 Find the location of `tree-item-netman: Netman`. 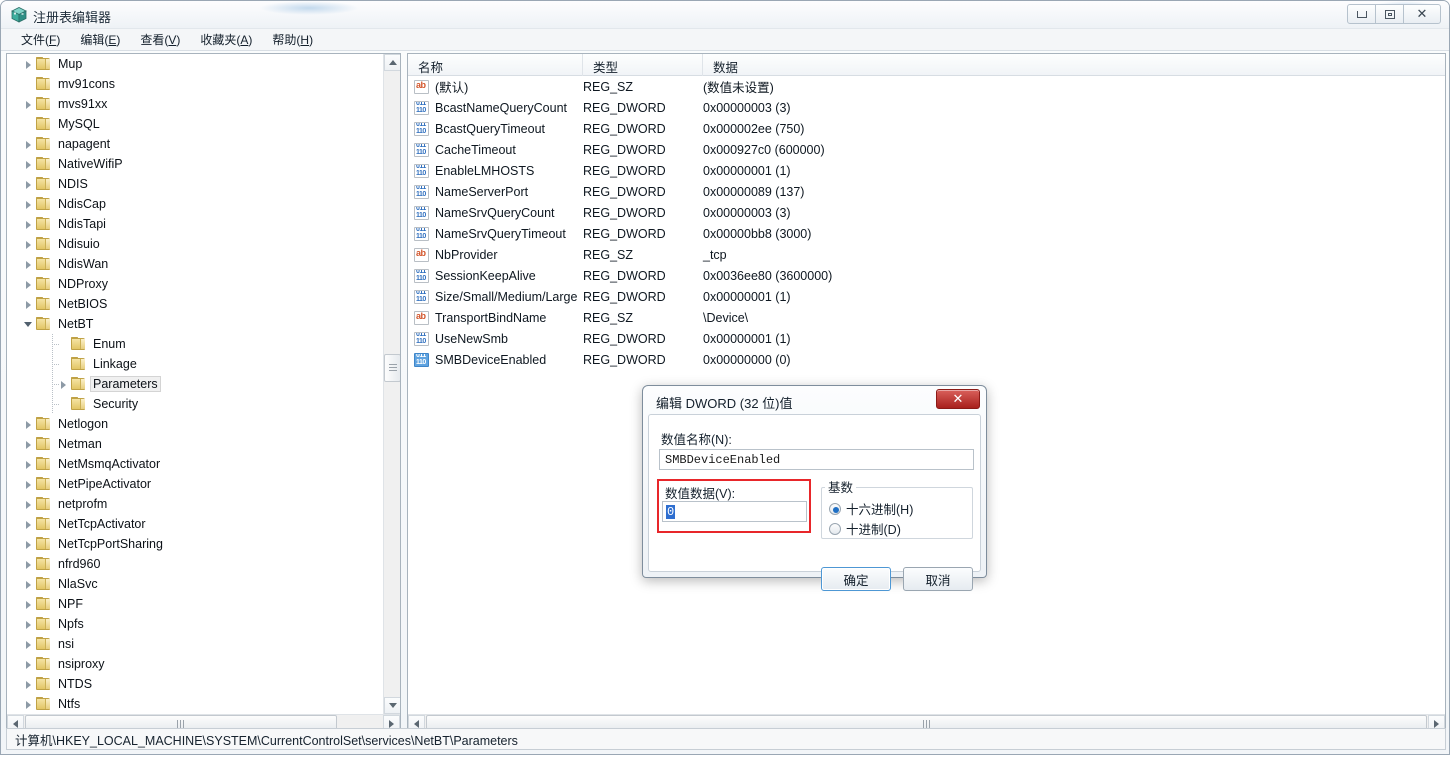

tree-item-netman: Netman is located at coordinates (195, 444).